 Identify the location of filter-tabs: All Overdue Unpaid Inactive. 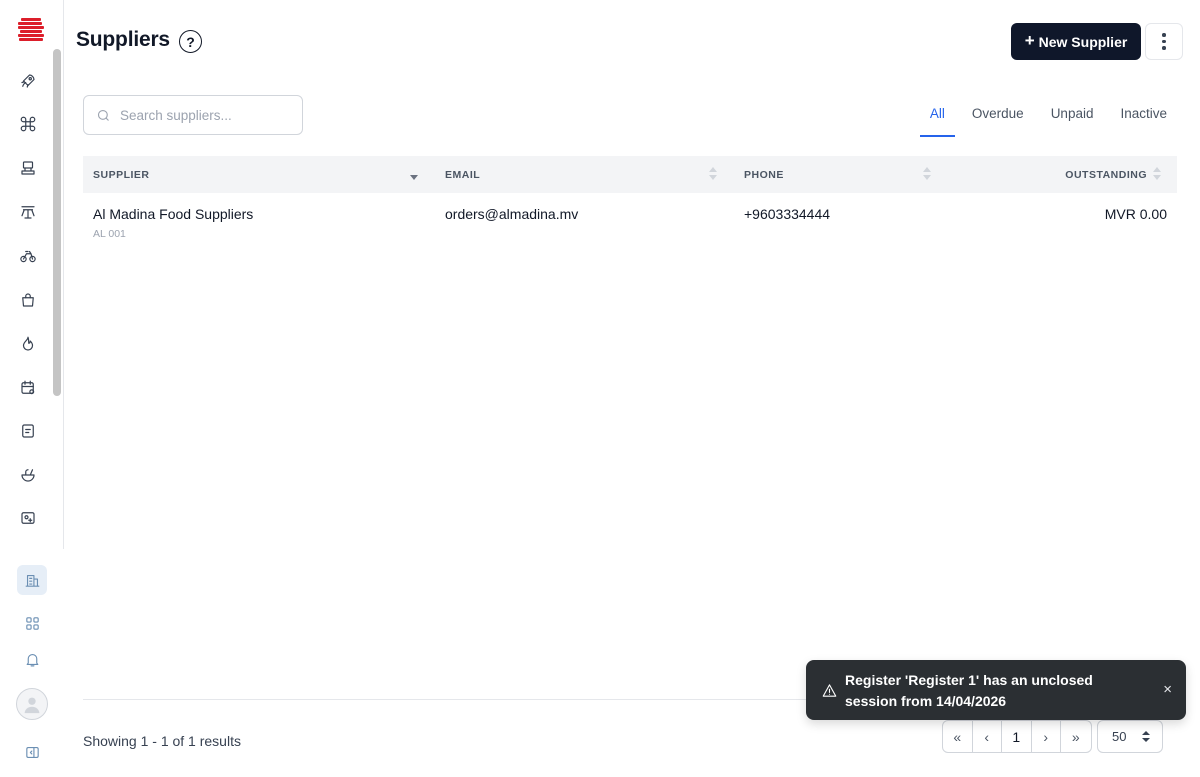
(1045, 116).